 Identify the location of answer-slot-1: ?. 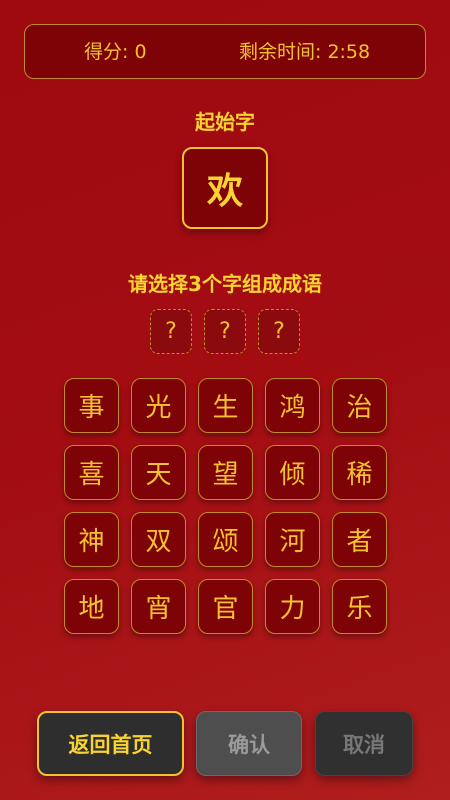
(171, 331).